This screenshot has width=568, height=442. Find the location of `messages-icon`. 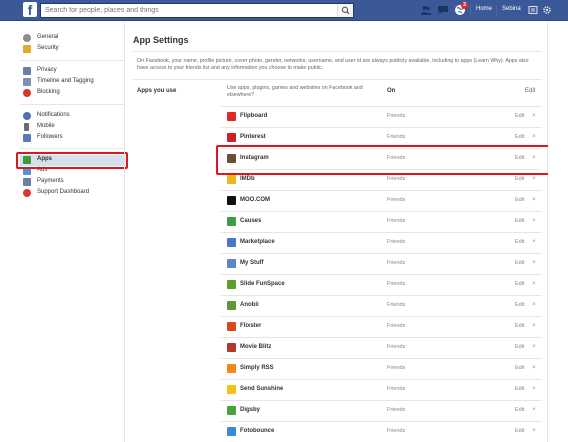

messages-icon is located at coordinates (443, 10).